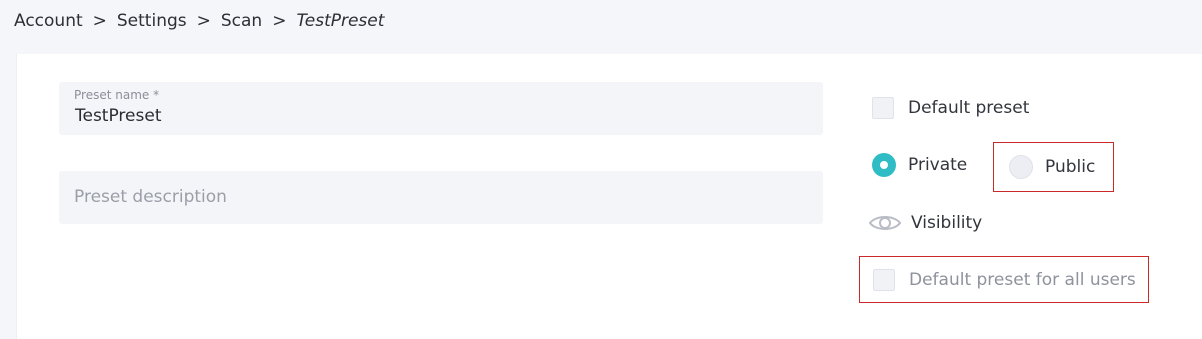  Describe the element at coordinates (48, 21) in the screenshot. I see `breadcrumb-item-account: Account` at that location.